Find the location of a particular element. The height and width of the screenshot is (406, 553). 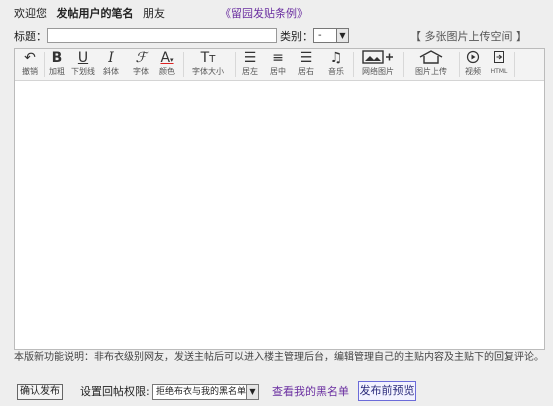

music-icon: ♫ is located at coordinates (336, 58).